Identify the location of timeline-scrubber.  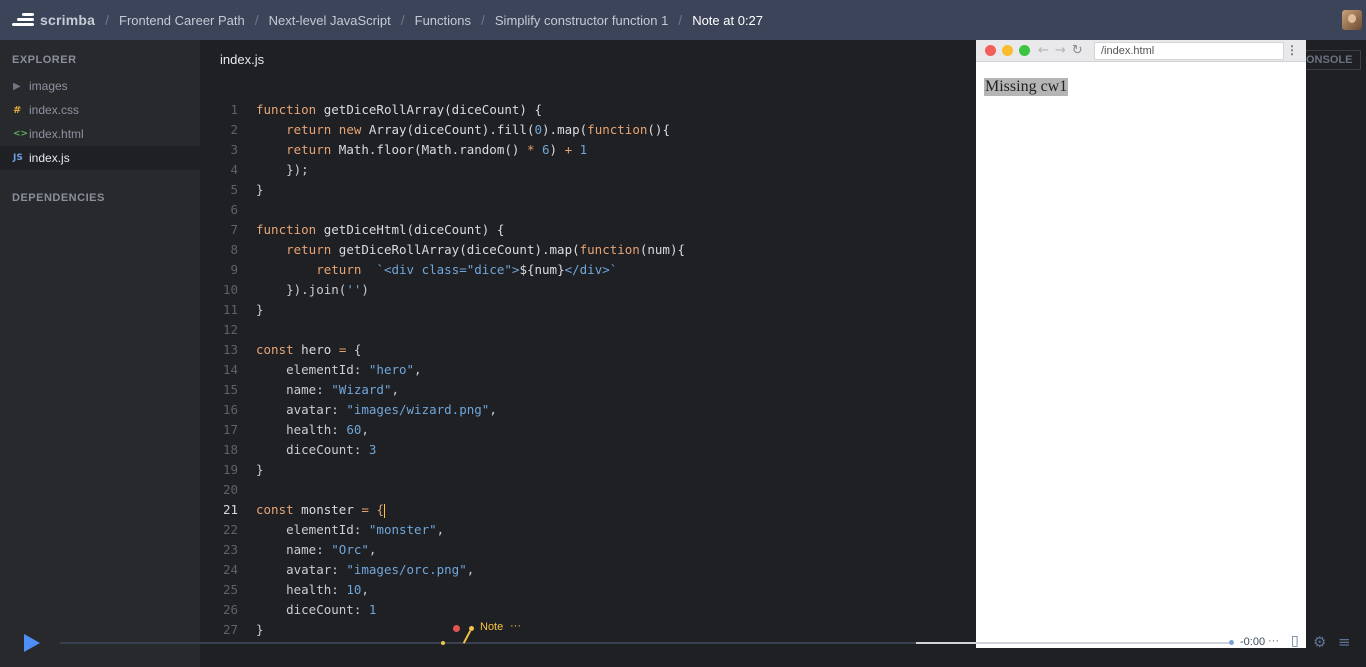
(1231, 642).